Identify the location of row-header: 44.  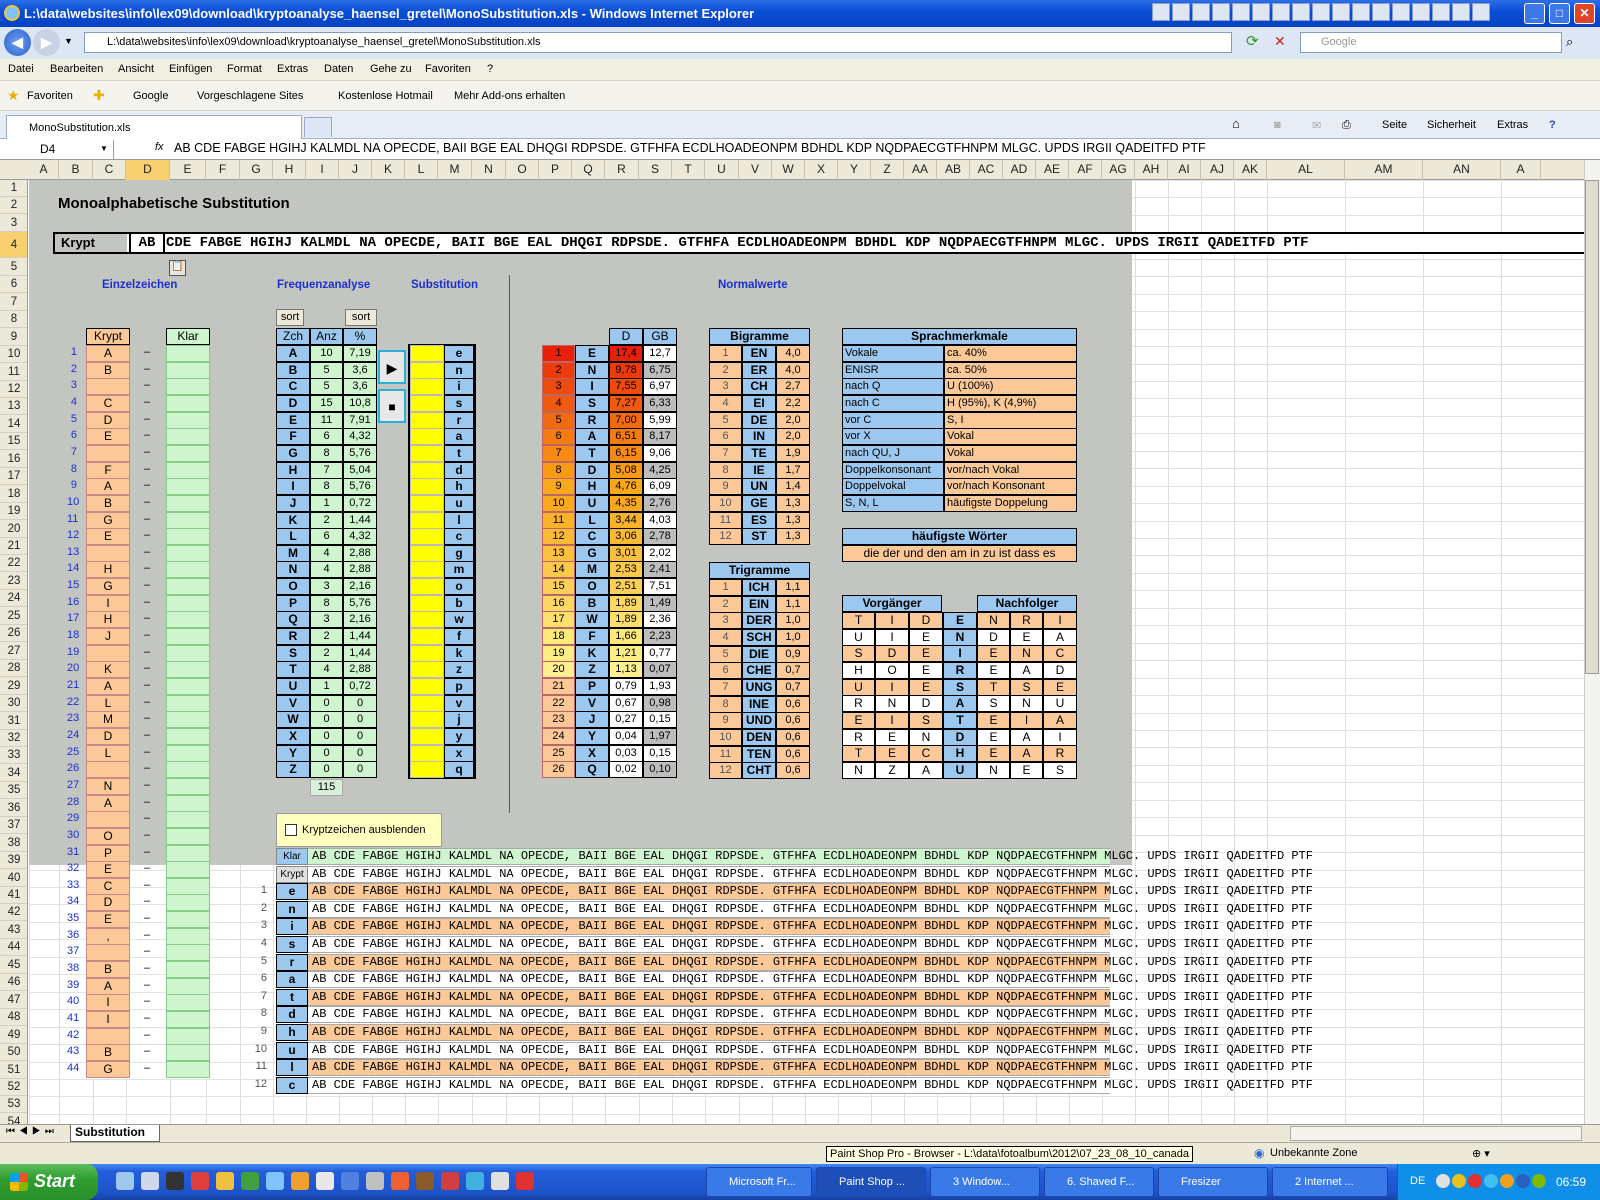
(13, 948).